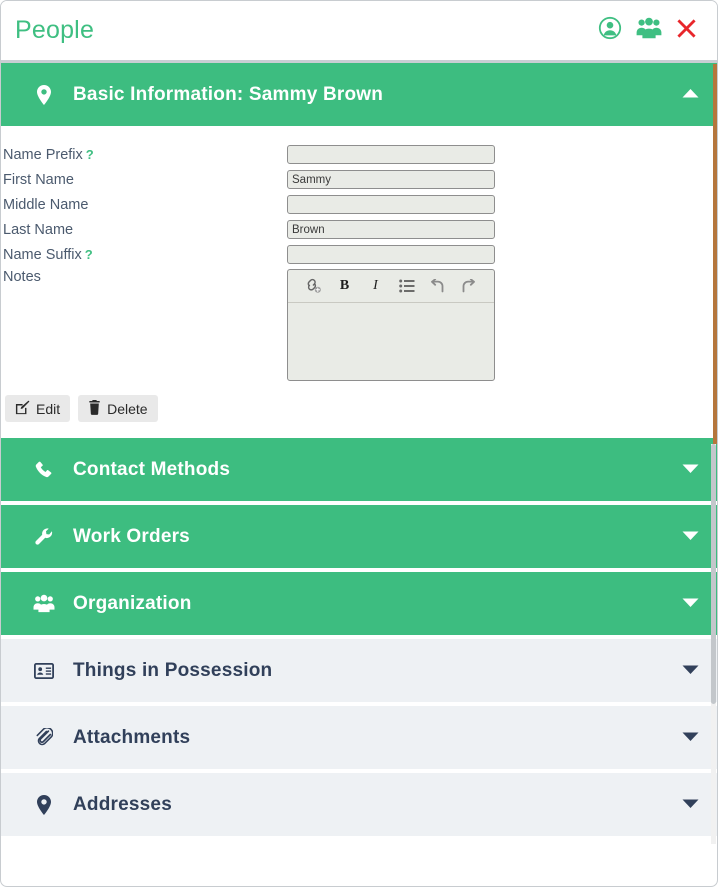 The image size is (718, 887). What do you see at coordinates (391, 229) in the screenshot?
I see `last-name-input: Brown` at bounding box center [391, 229].